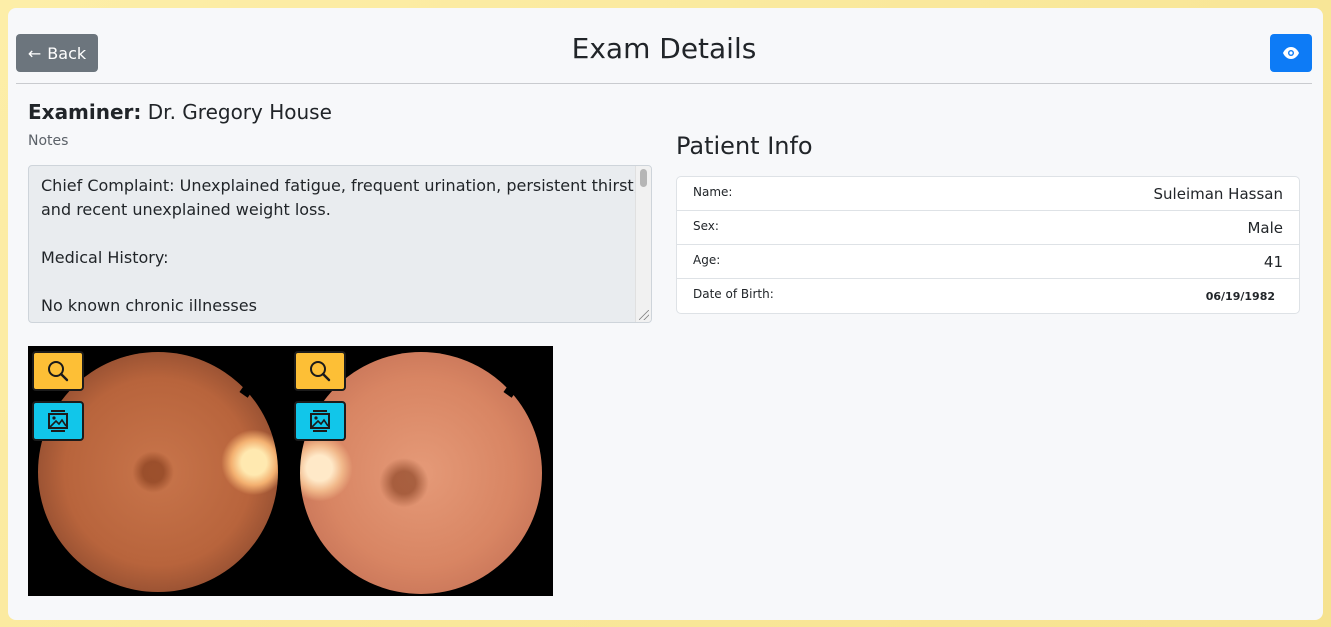  Describe the element at coordinates (1218, 193) in the screenshot. I see `info-value: Suleiman Hassan` at that location.